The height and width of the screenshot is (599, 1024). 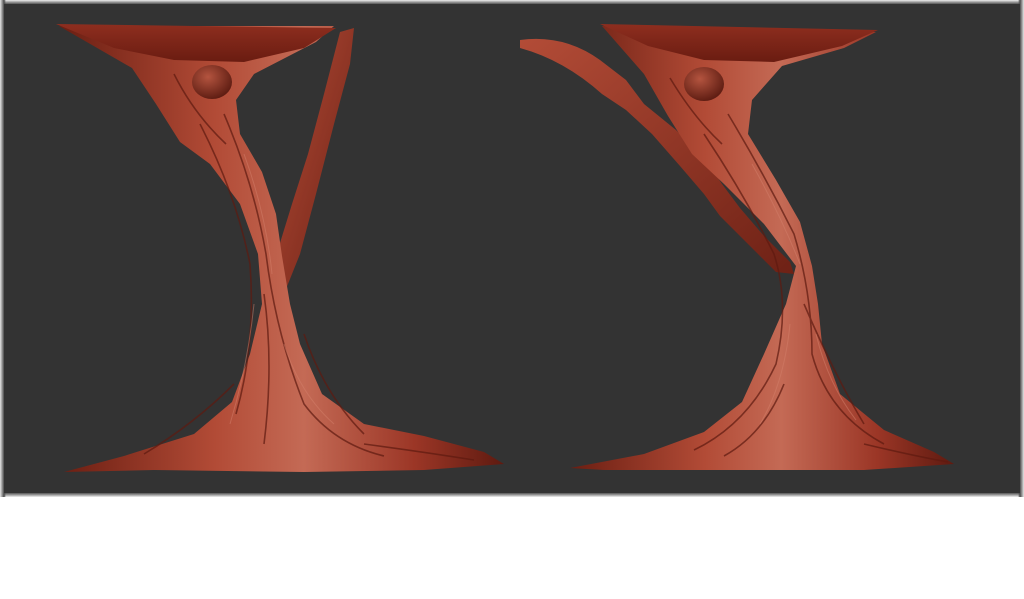 What do you see at coordinates (314, 160) in the screenshot?
I see `blade-branch-left` at bounding box center [314, 160].